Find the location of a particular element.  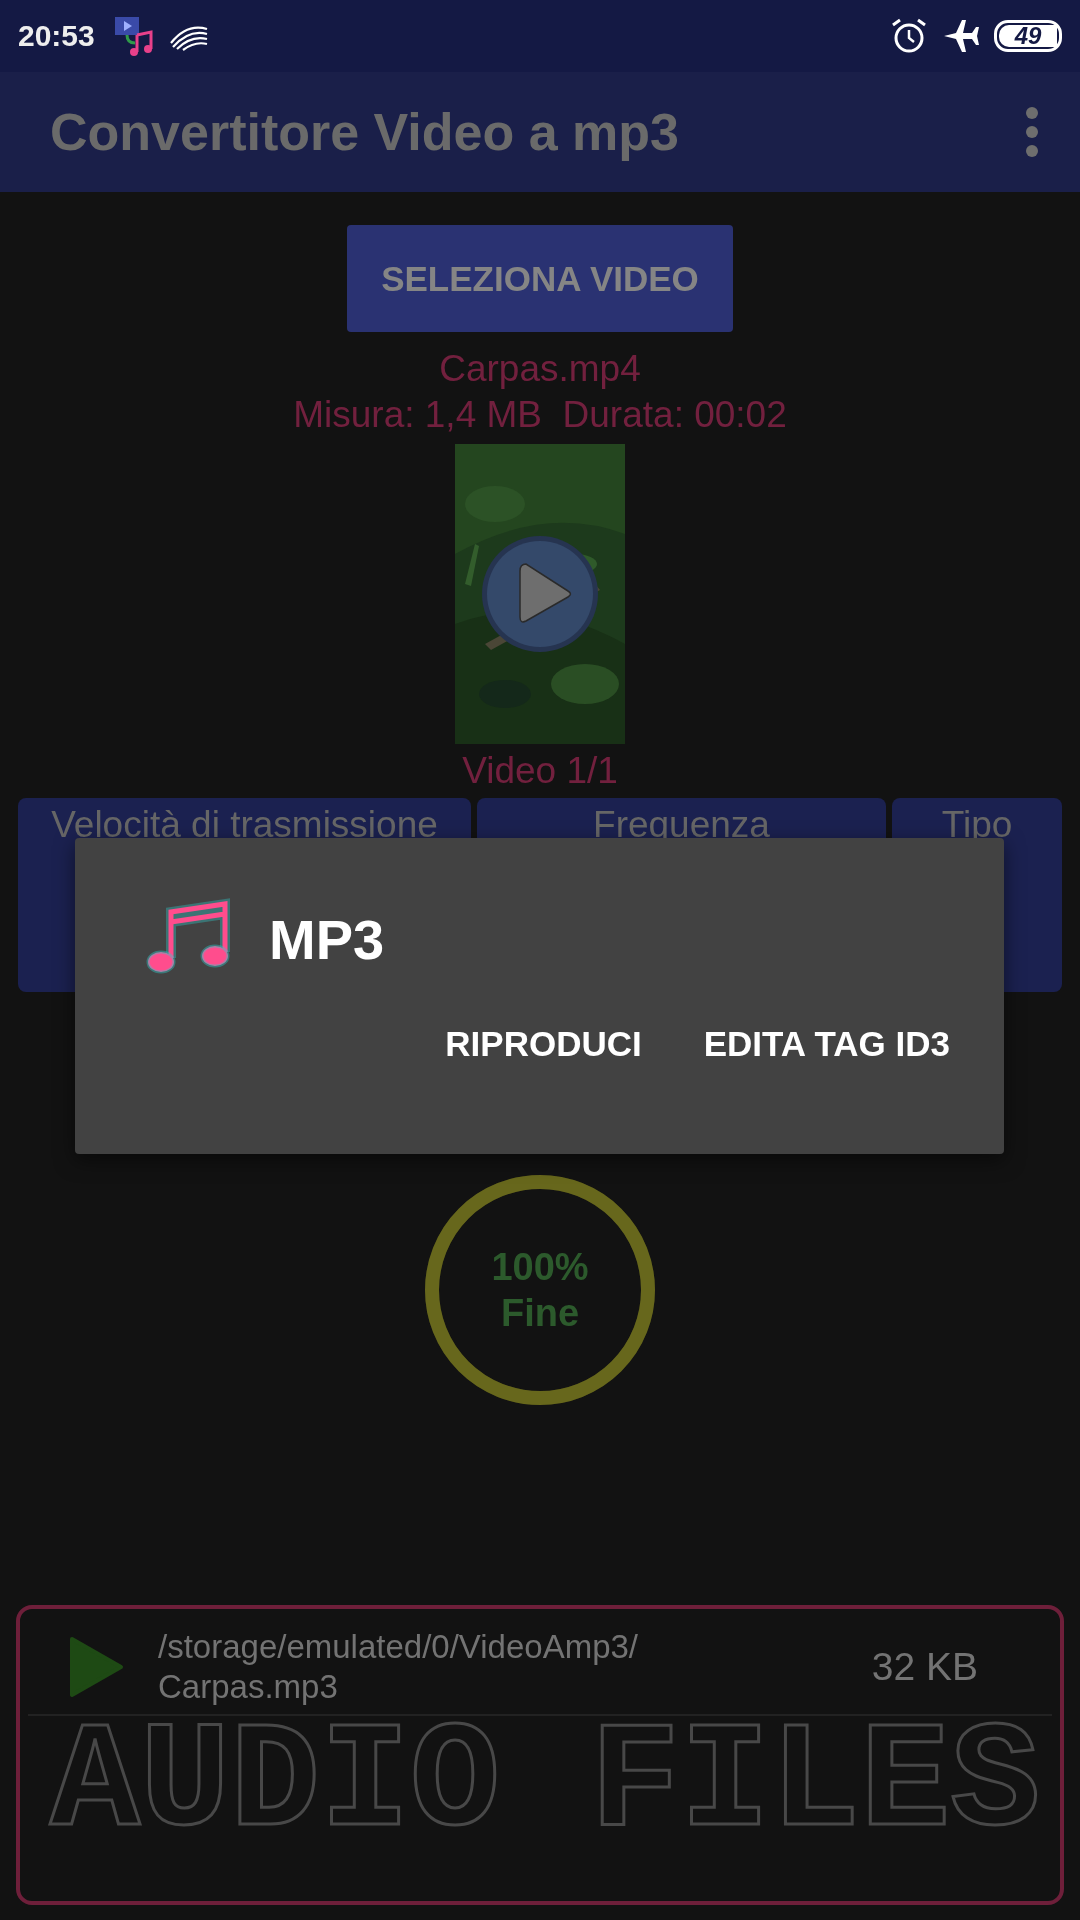

play-icon is located at coordinates (96, 1667).